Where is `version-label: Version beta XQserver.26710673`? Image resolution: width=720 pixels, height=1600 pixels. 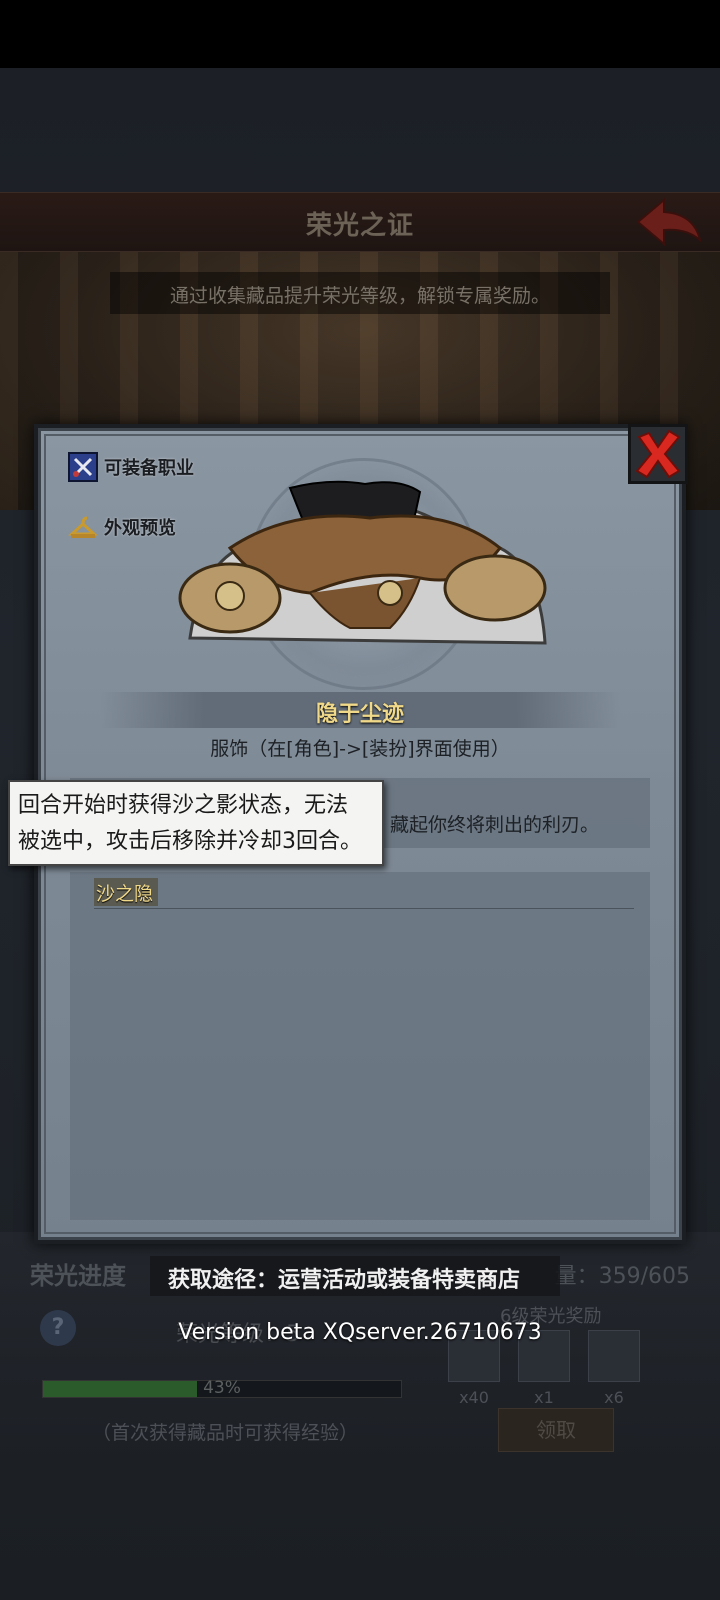 version-label: Version beta XQserver.26710673 is located at coordinates (360, 1332).